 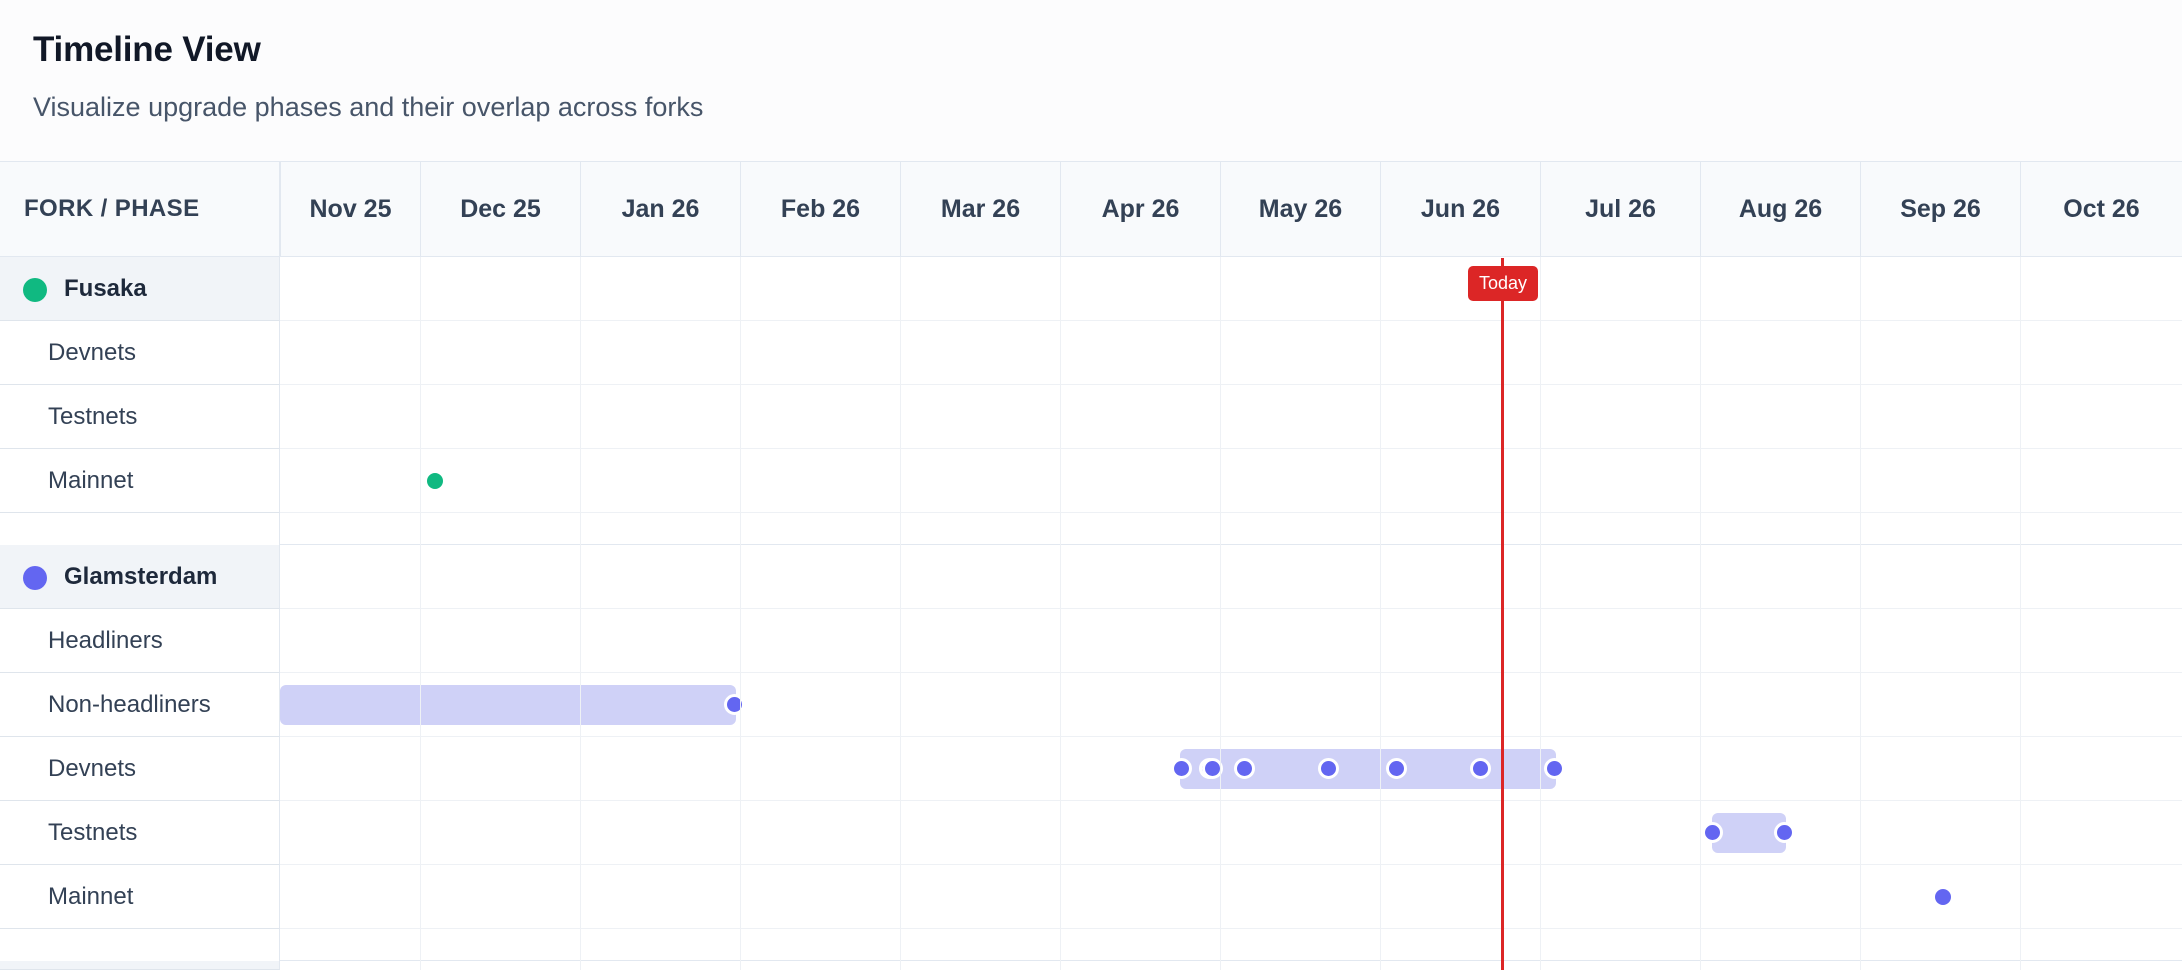 What do you see at coordinates (820, 209) in the screenshot?
I see `month-header-feb-26: Feb 26` at bounding box center [820, 209].